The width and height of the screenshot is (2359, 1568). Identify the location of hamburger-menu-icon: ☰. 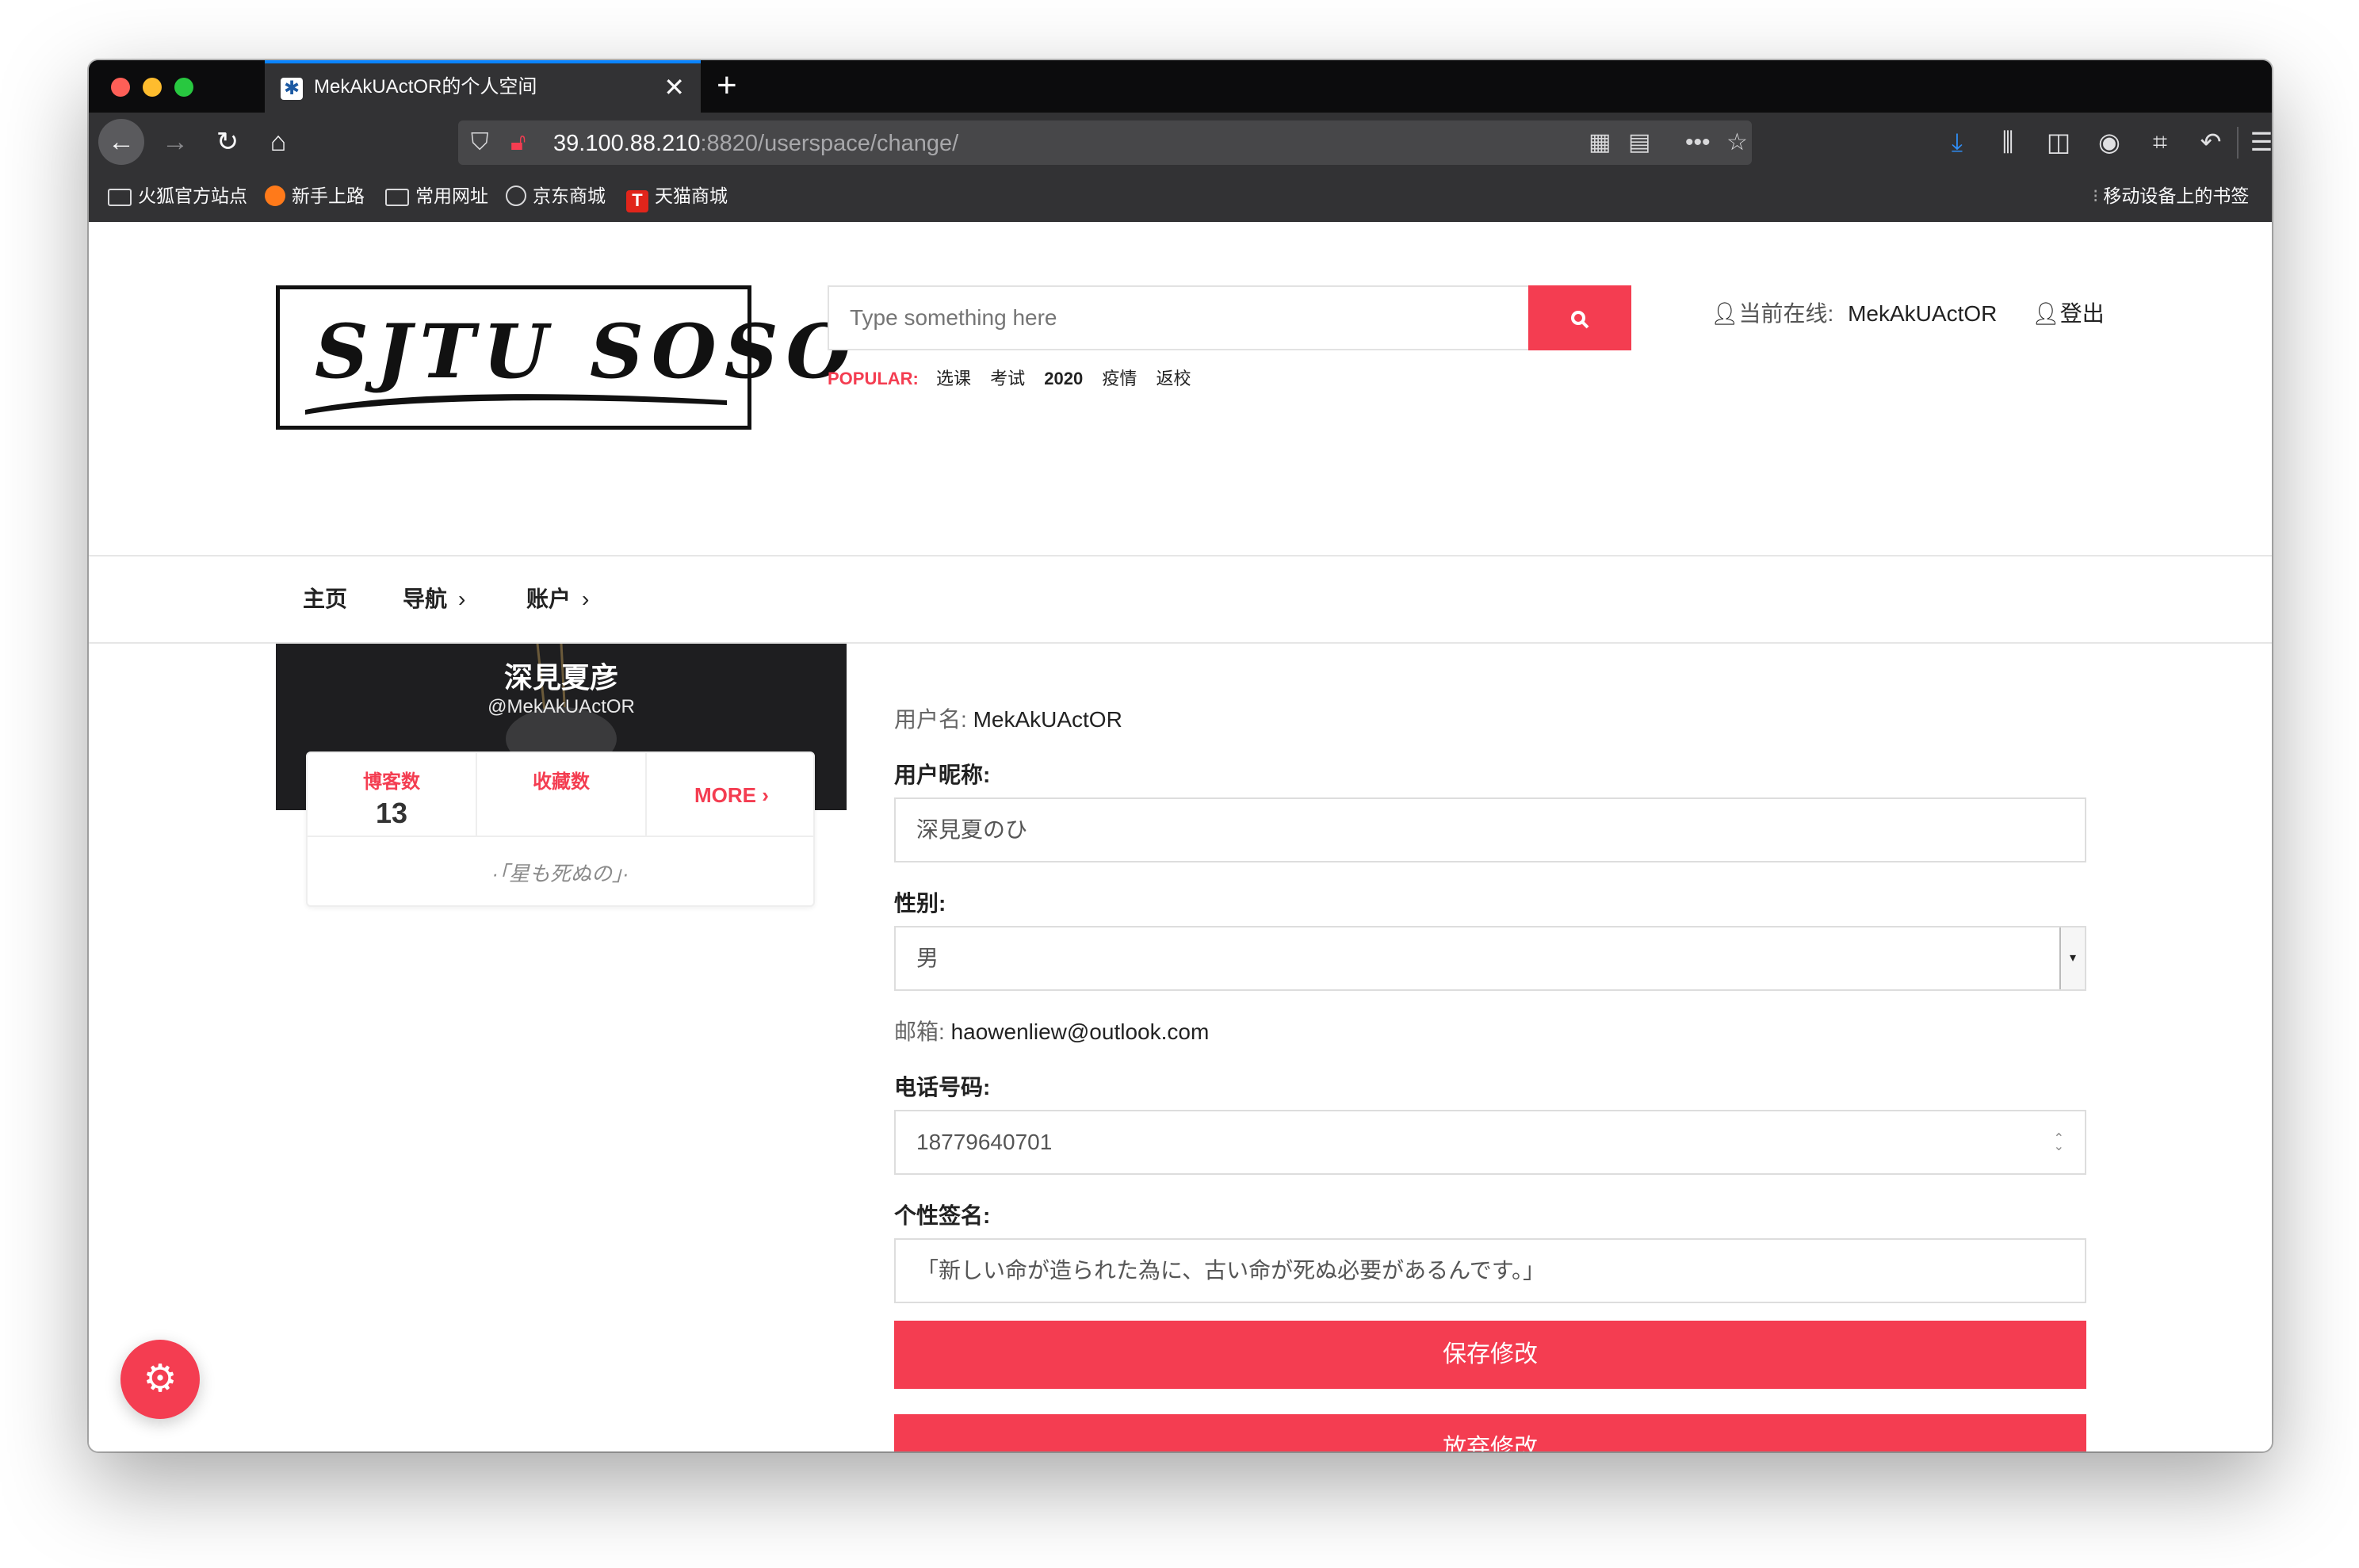
(2257, 142).